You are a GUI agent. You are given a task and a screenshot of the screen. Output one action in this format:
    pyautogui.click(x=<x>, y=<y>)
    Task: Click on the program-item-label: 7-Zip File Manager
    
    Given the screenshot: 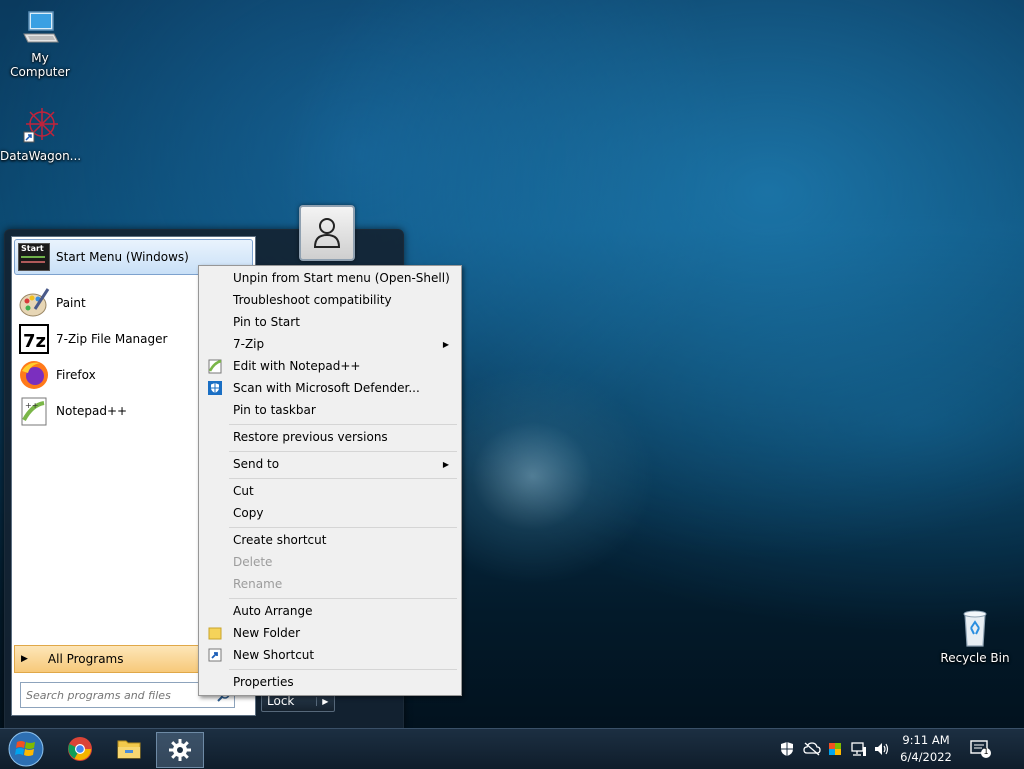 What is the action you would take?
    pyautogui.click(x=112, y=339)
    